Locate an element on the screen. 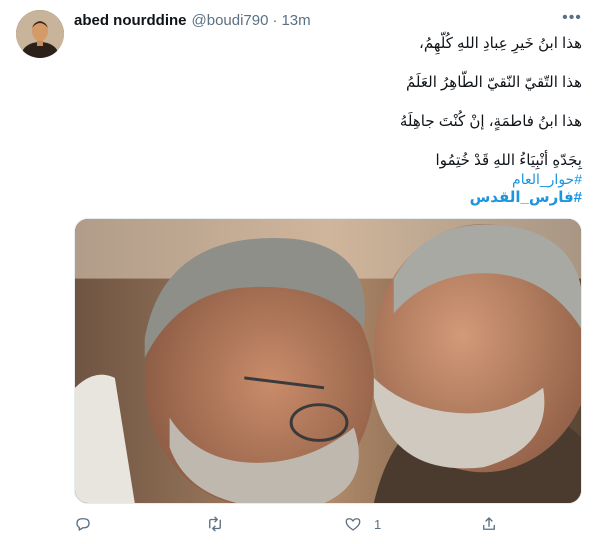 This screenshot has height=544, width=598. more-options-icon: ••• is located at coordinates (572, 18).